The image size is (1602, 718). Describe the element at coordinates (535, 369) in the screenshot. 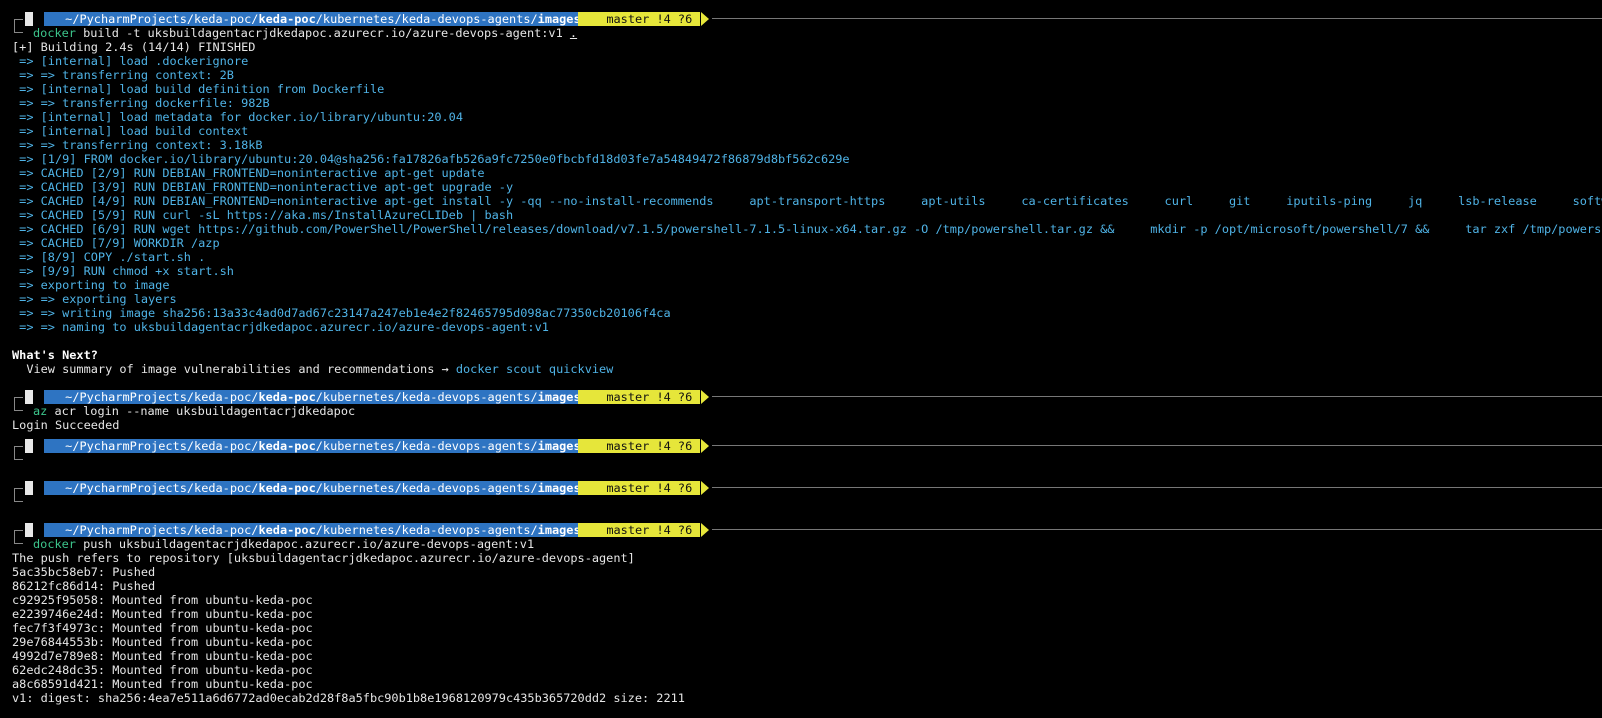

I see `scout-quickview-link: docker scout quickview` at that location.